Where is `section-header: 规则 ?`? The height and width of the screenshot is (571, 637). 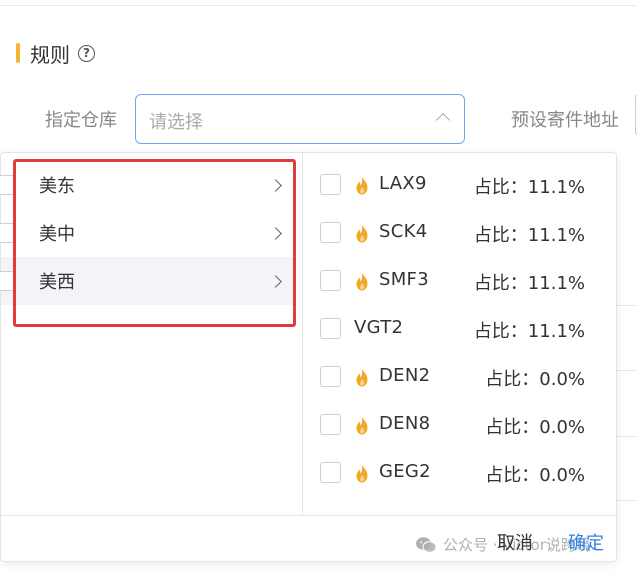 section-header: 规则 ? is located at coordinates (55, 53).